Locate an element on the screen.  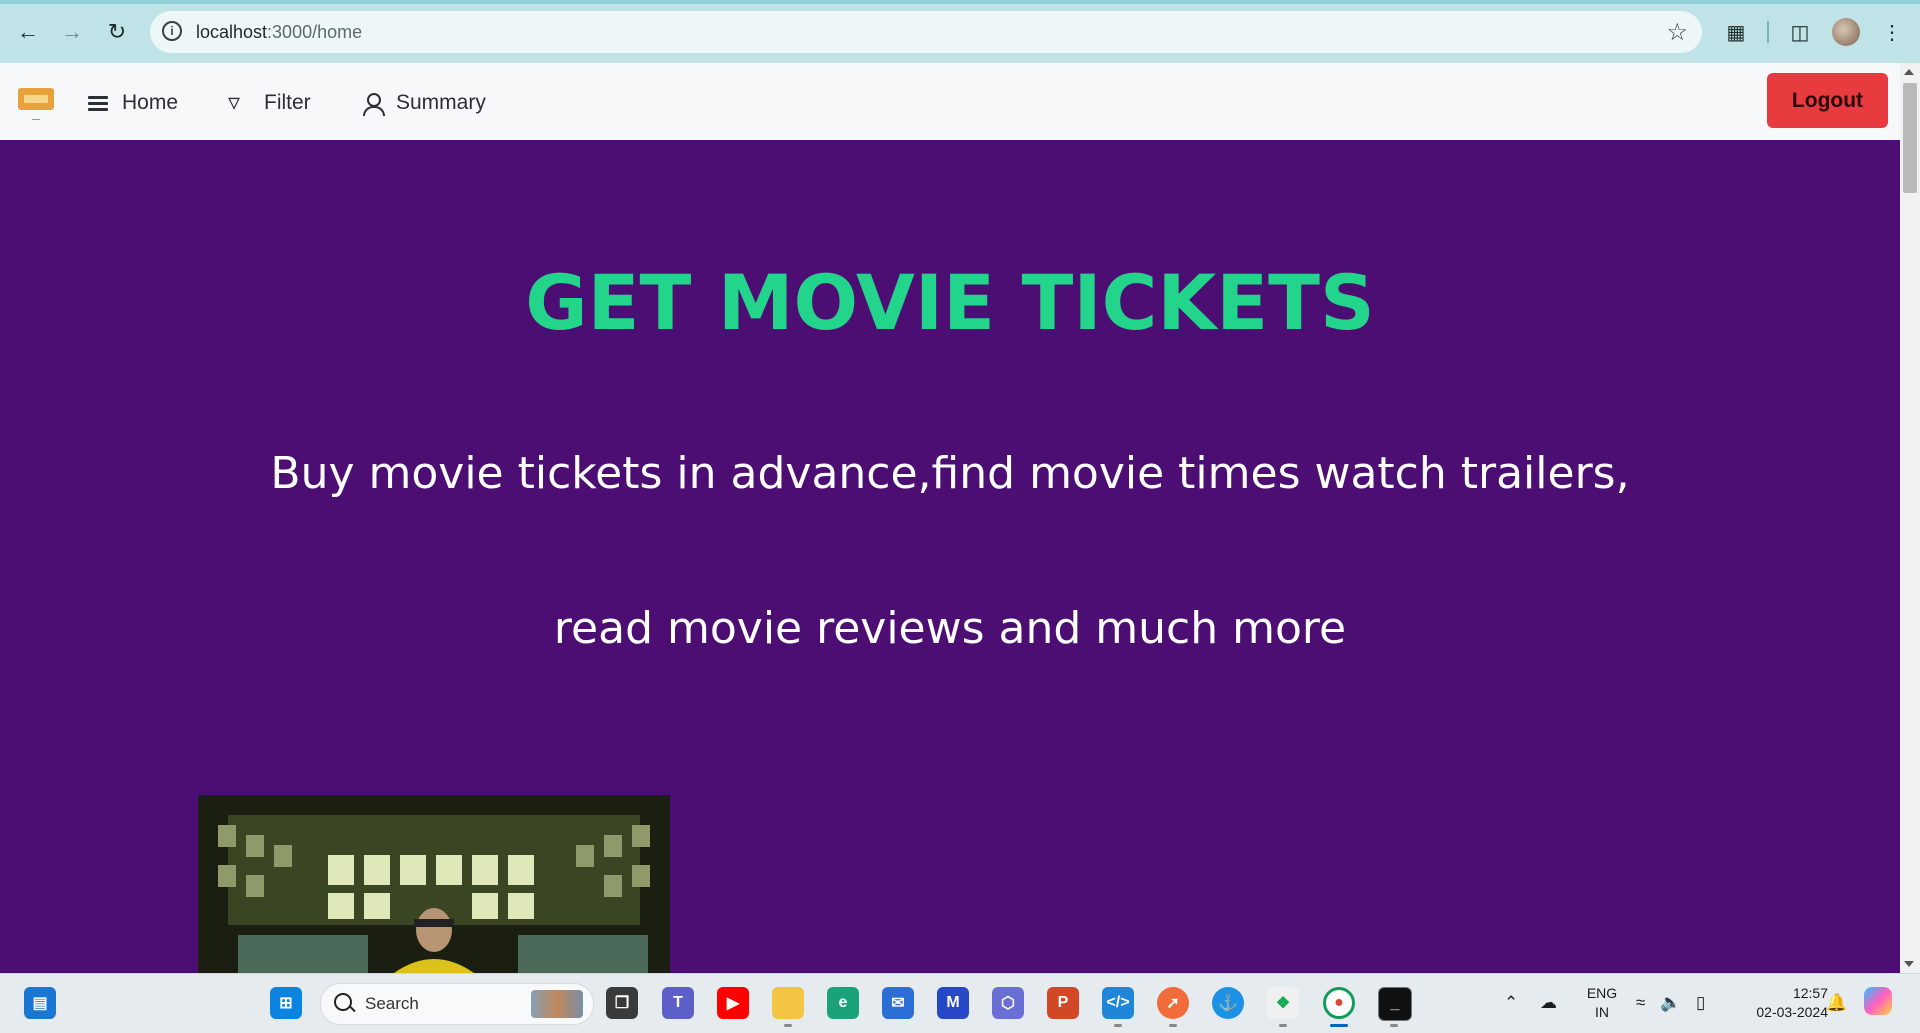
language-label: ENG is located at coordinates (1602, 993).